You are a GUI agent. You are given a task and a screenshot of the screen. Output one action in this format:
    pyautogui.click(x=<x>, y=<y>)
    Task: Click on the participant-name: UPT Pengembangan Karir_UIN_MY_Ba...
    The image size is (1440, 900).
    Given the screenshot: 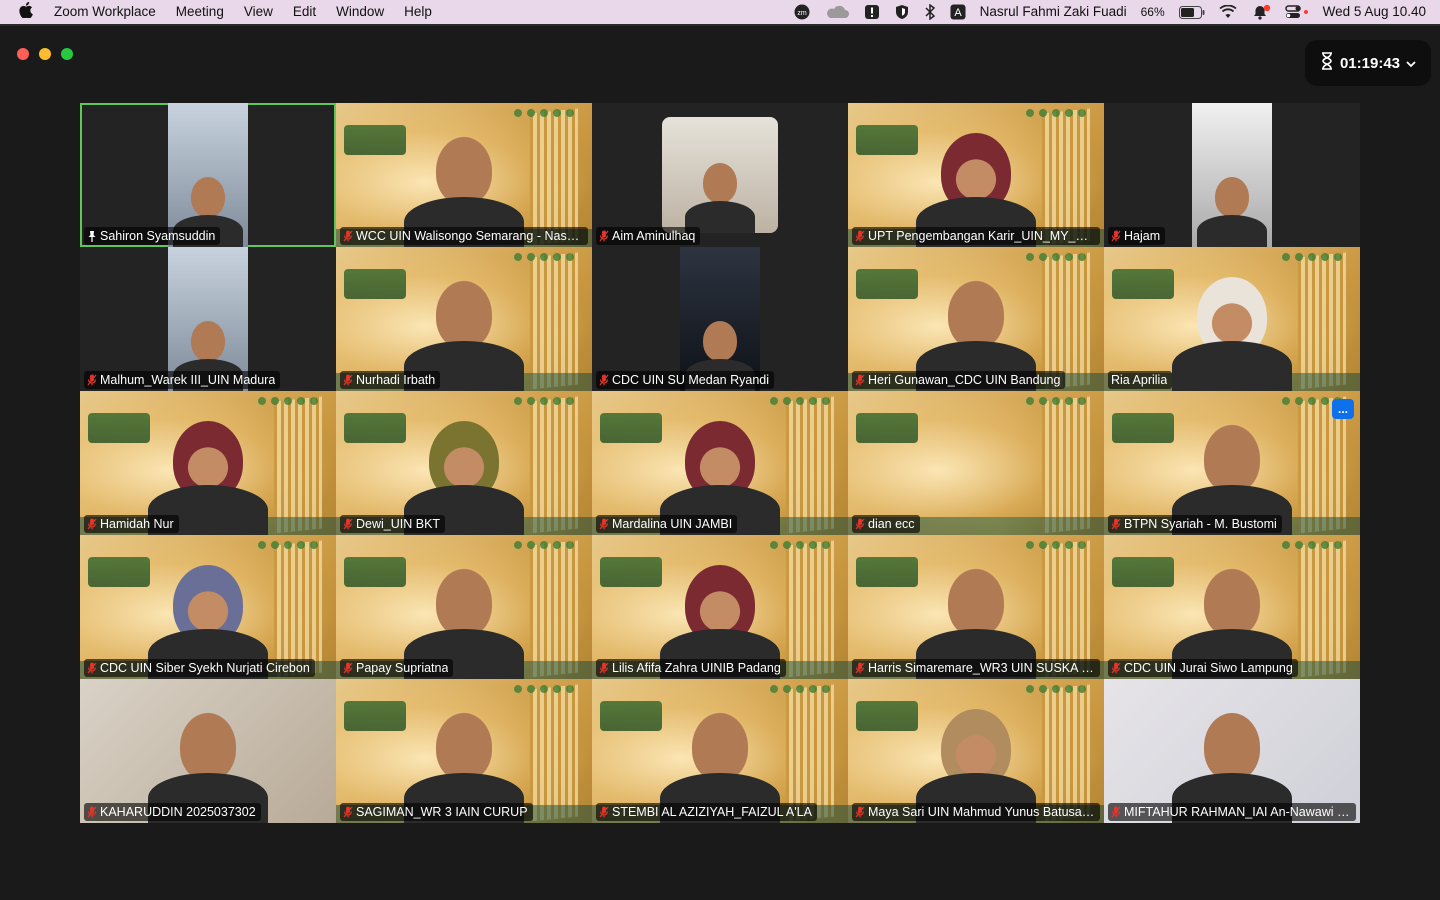 What is the action you would take?
    pyautogui.click(x=981, y=236)
    